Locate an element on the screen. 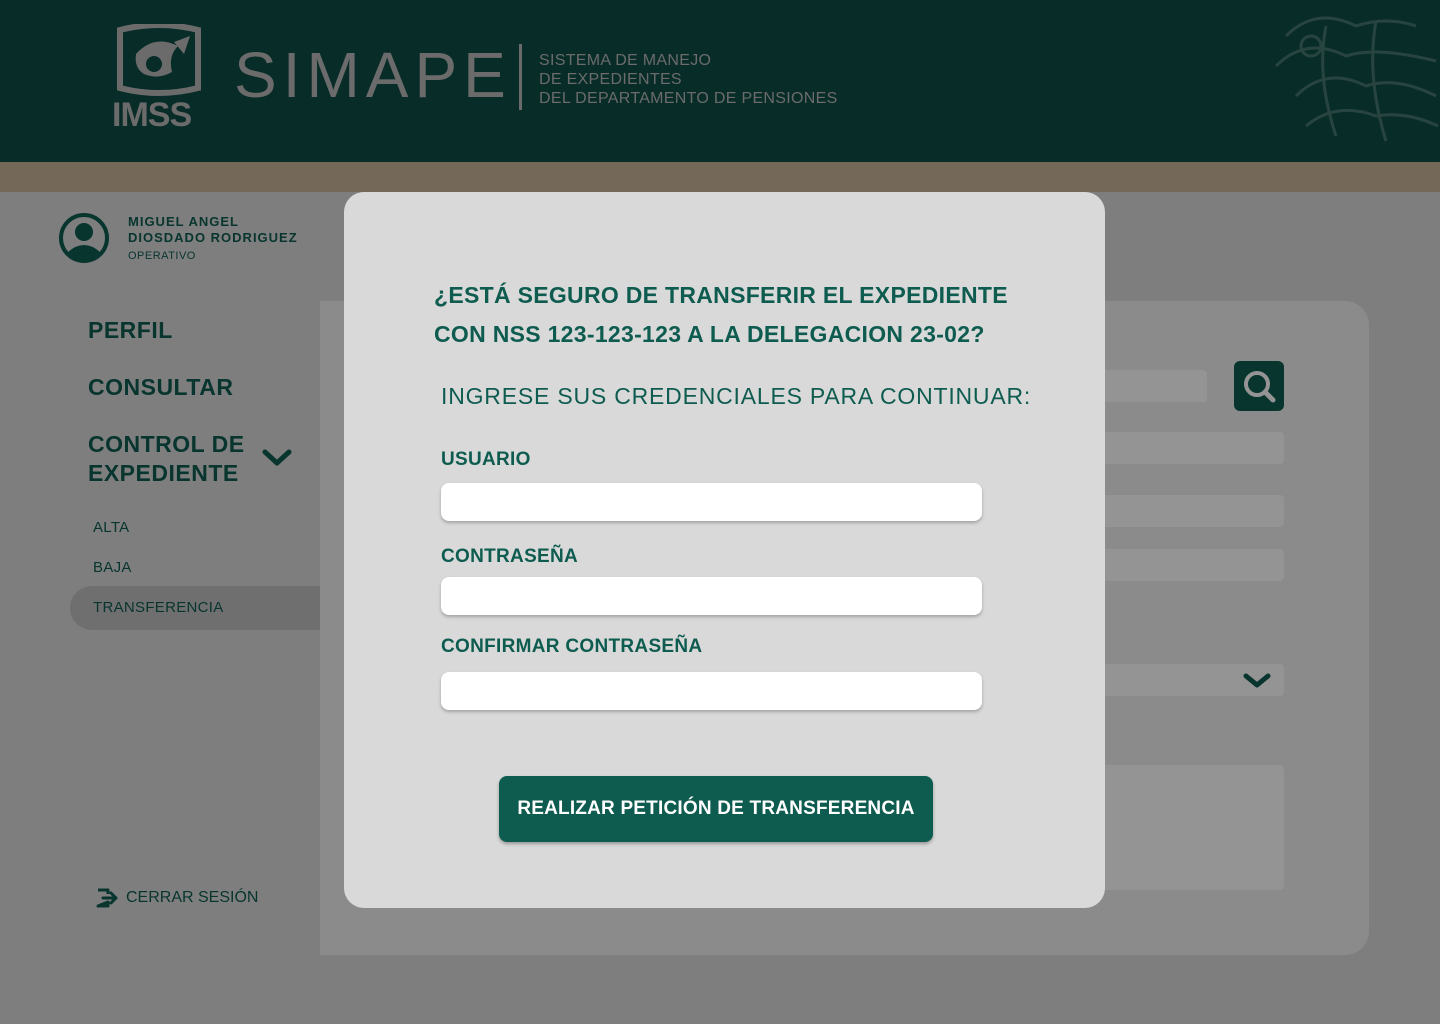  password-field is located at coordinates (711, 596).